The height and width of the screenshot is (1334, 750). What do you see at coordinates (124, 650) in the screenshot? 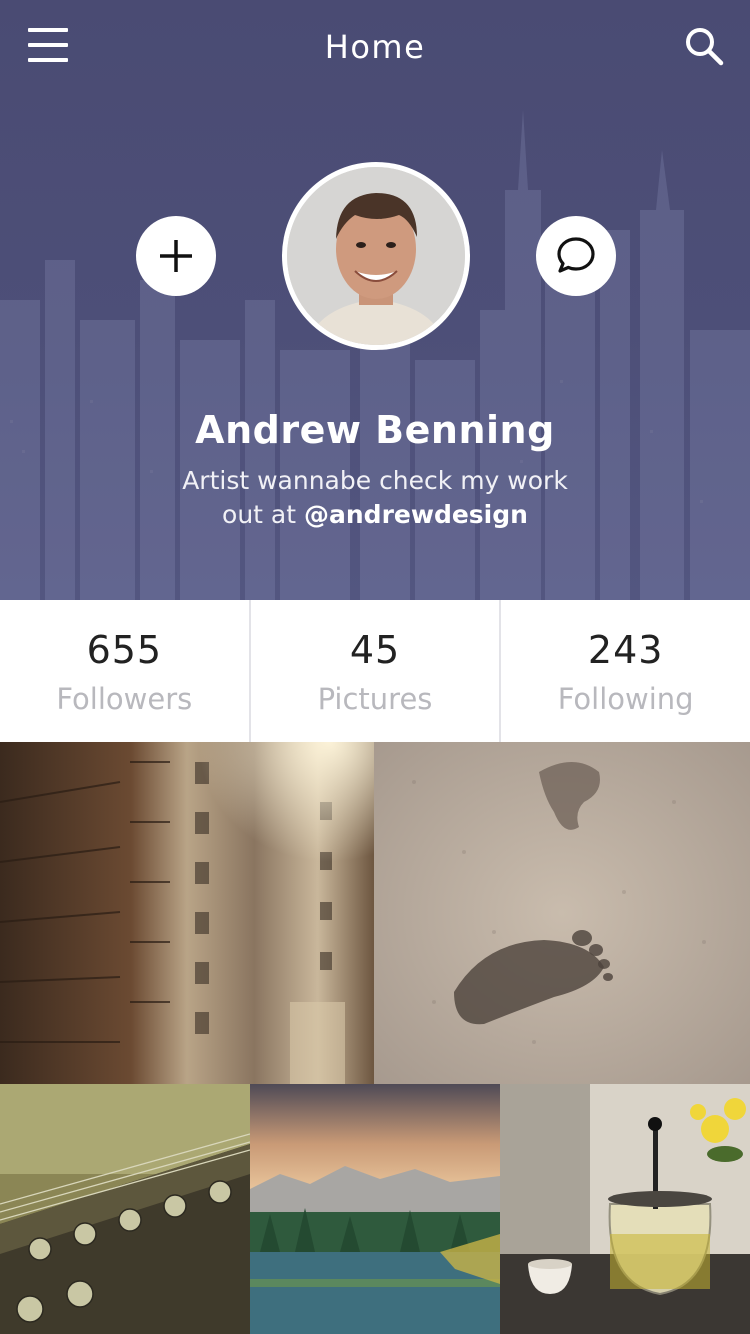
I see `stat-value: 655` at bounding box center [124, 650].